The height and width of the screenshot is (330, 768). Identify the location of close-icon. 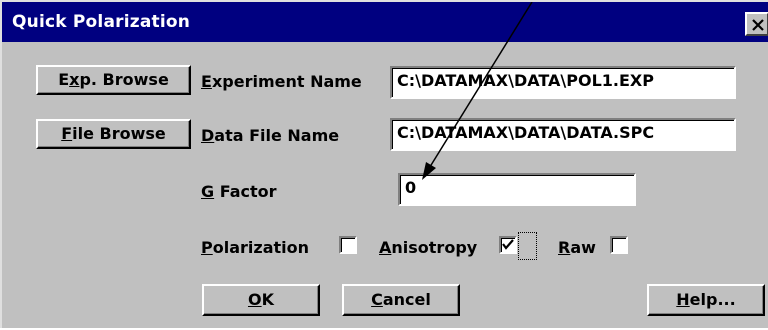
(758, 25).